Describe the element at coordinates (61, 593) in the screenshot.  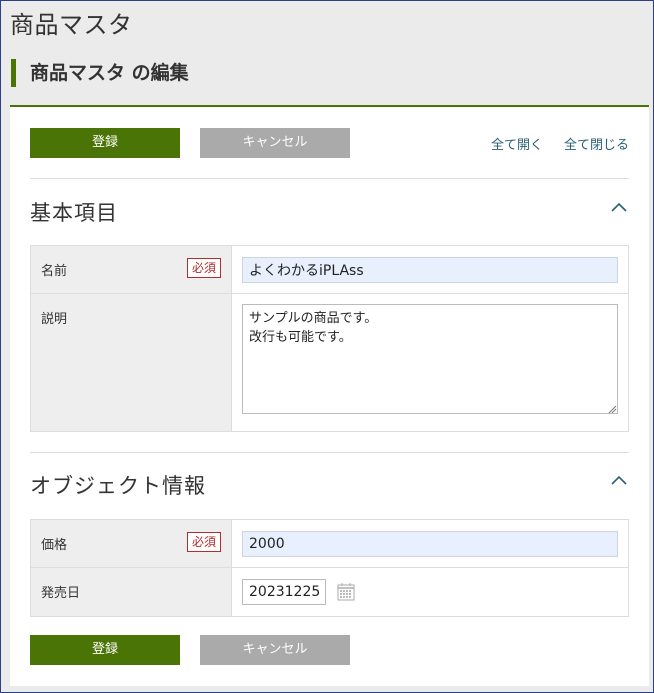
I see `release-date-label: 発売日` at that location.